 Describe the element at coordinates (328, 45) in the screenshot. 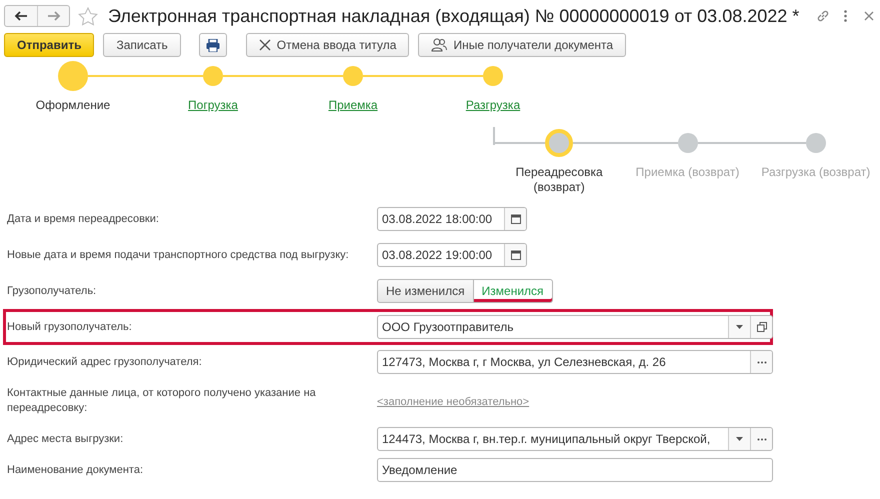

I see `toolbar-button: Отмена ввода титула` at that location.